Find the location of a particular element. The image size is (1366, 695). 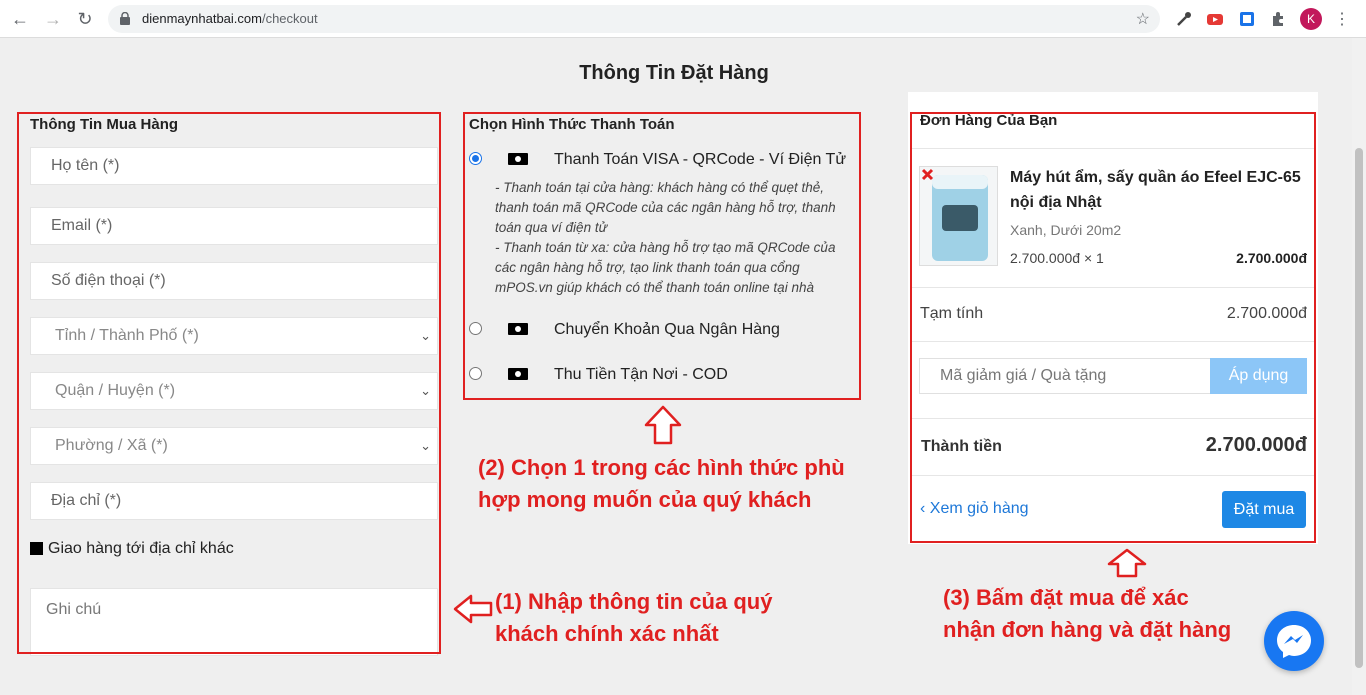

messenger-icon is located at coordinates (1294, 641).